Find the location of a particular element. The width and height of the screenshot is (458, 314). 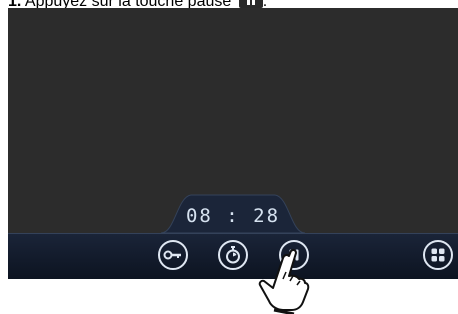

pause-key-icon is located at coordinates (250, 4).